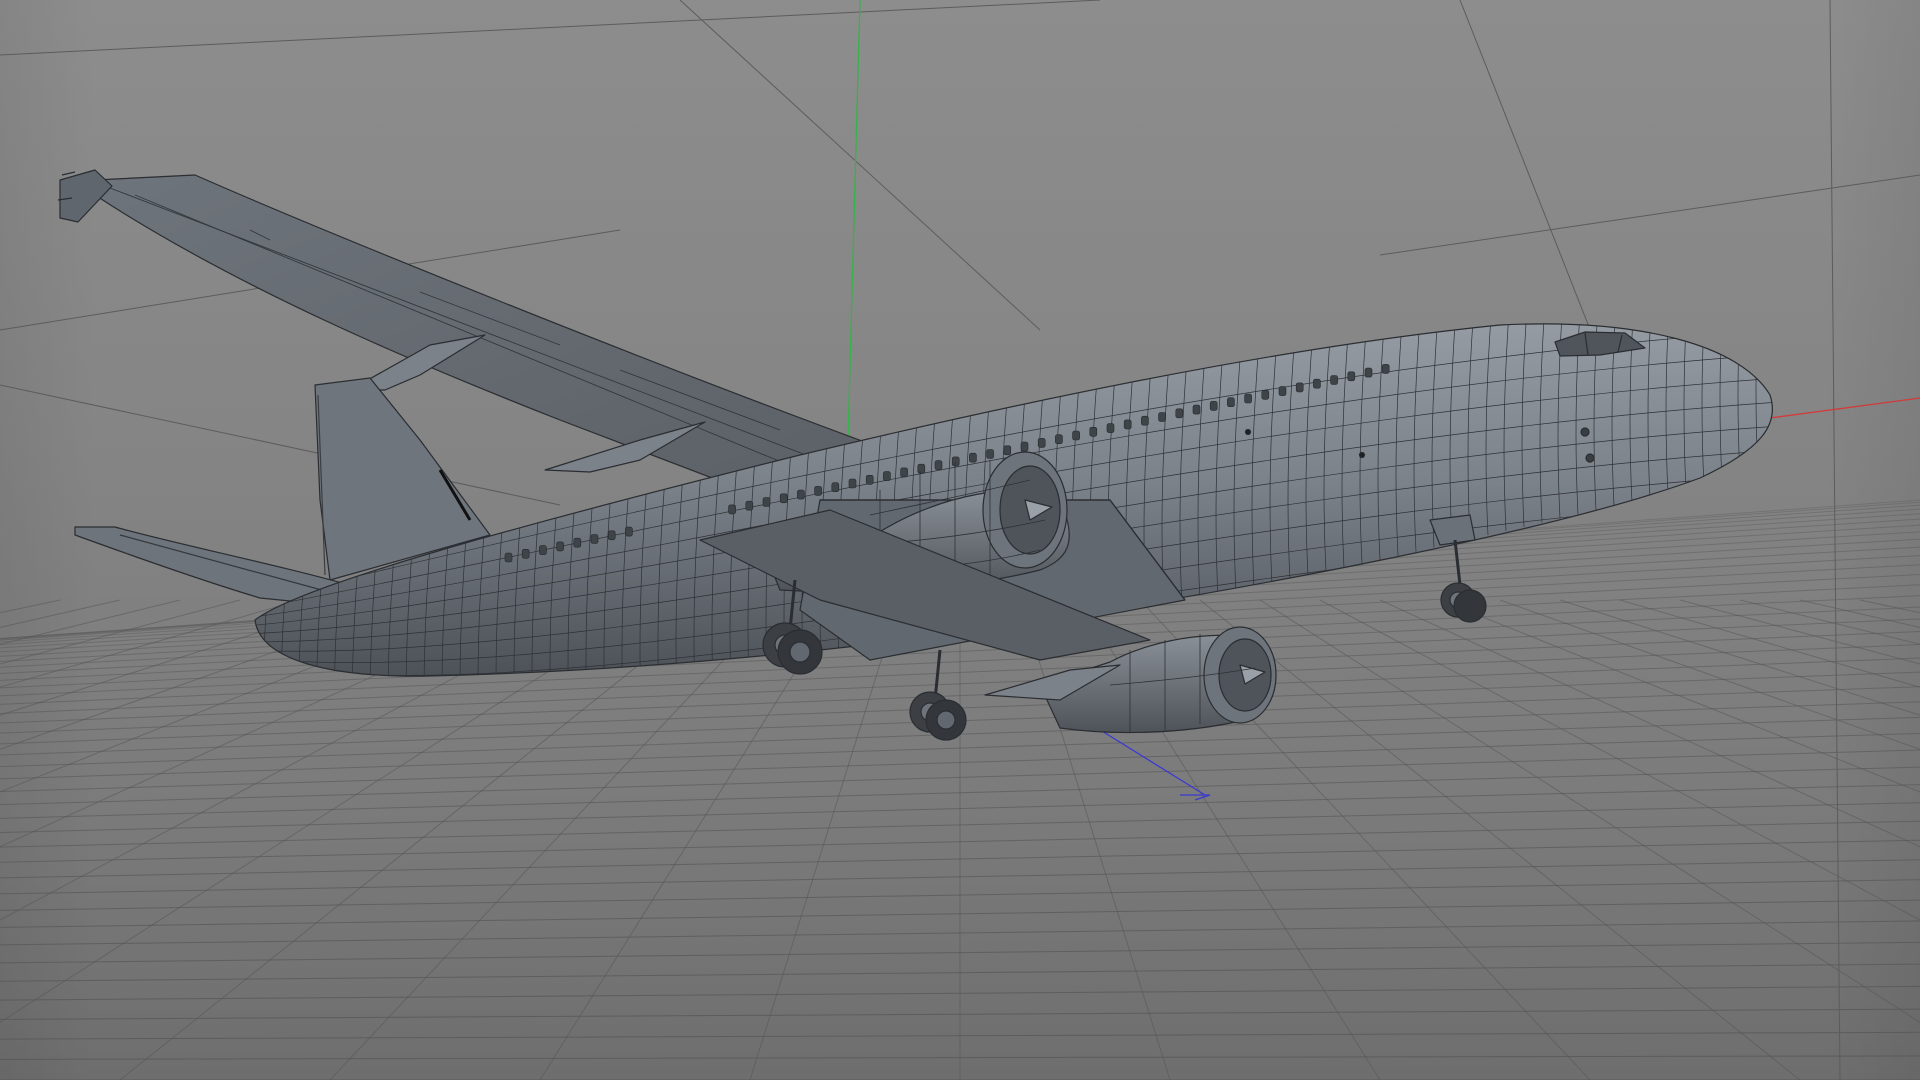 This screenshot has height=1080, width=1920. I want to click on x-axis, so click(1844, 408).